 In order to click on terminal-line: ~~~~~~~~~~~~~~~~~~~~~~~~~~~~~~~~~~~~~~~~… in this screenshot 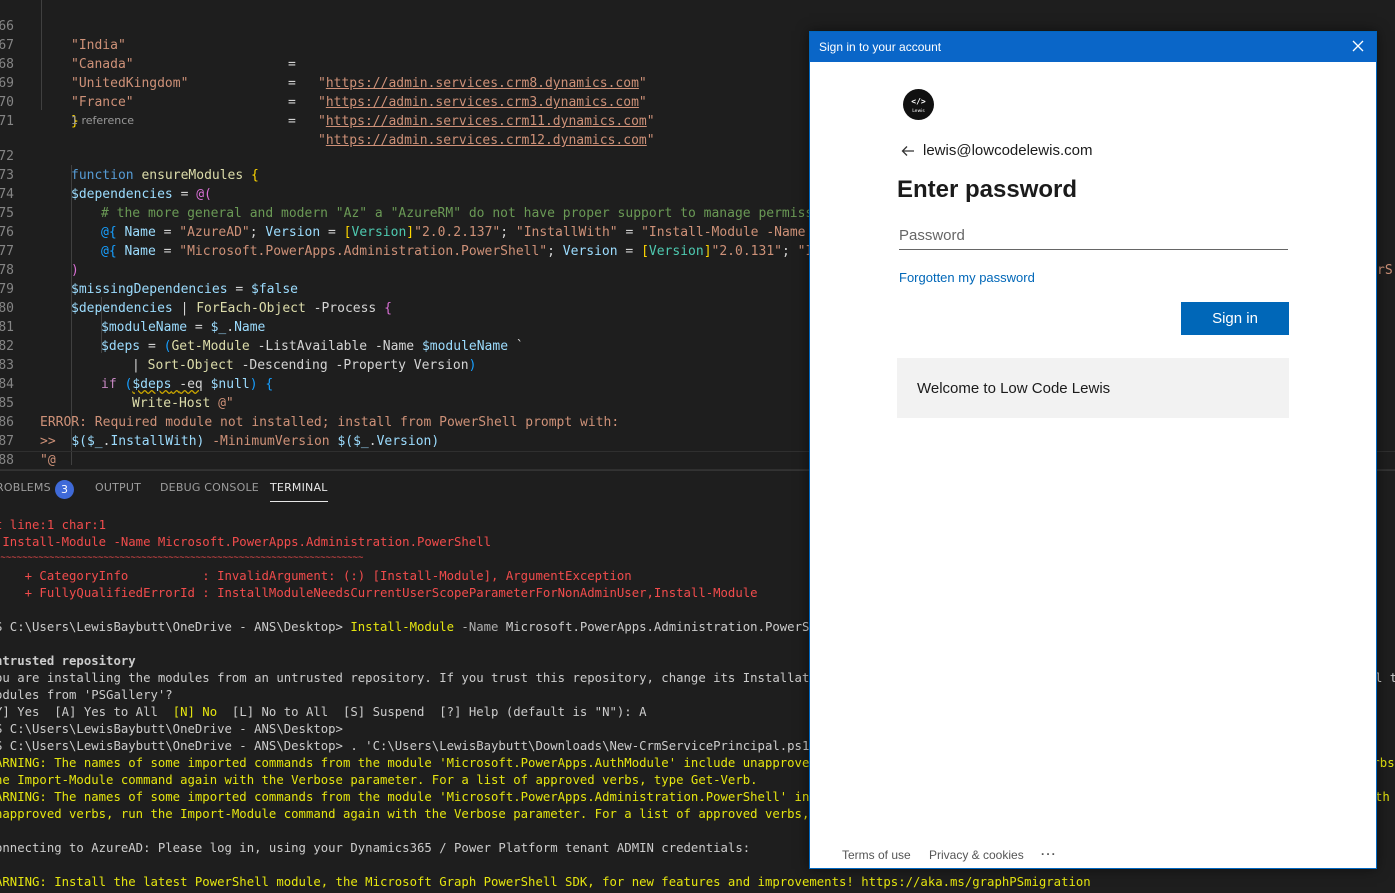, I will do `click(182, 558)`.